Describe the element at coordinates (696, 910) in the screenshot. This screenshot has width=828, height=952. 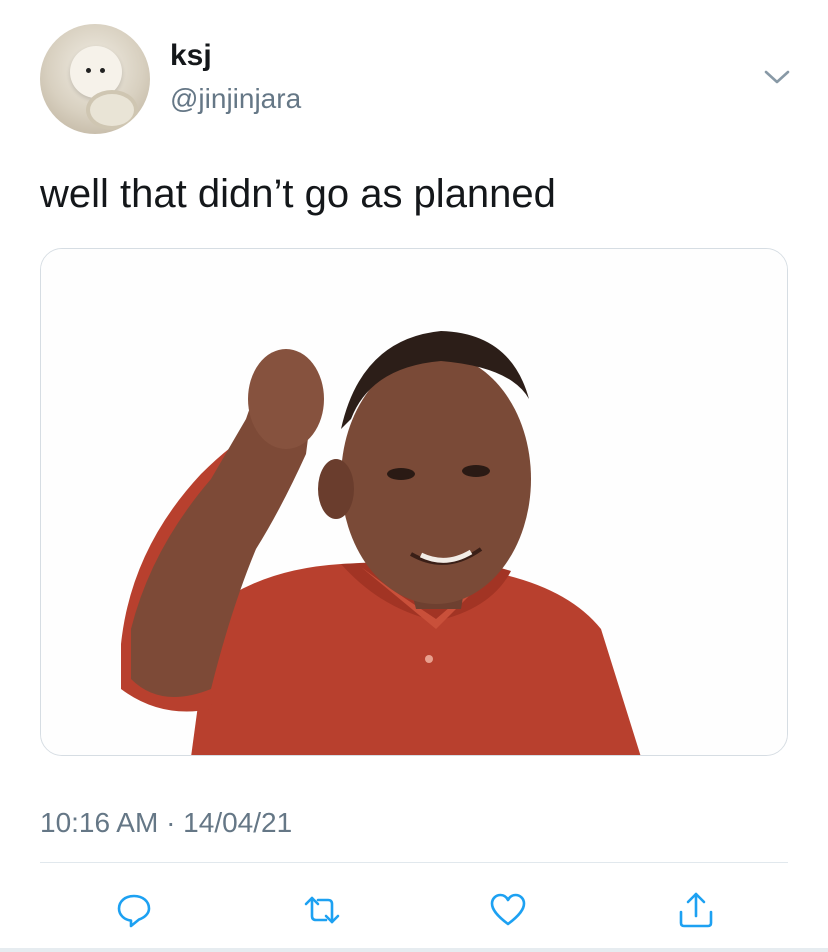
I see `share-icon` at that location.